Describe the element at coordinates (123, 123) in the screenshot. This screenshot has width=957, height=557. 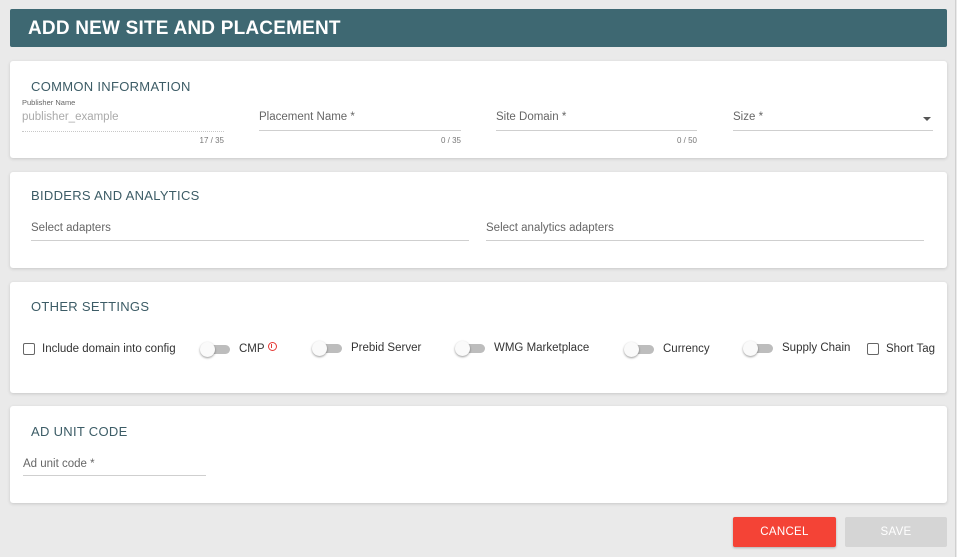
I see `publisher-name-field: Publisher Name publisher_example 17 / 35` at that location.